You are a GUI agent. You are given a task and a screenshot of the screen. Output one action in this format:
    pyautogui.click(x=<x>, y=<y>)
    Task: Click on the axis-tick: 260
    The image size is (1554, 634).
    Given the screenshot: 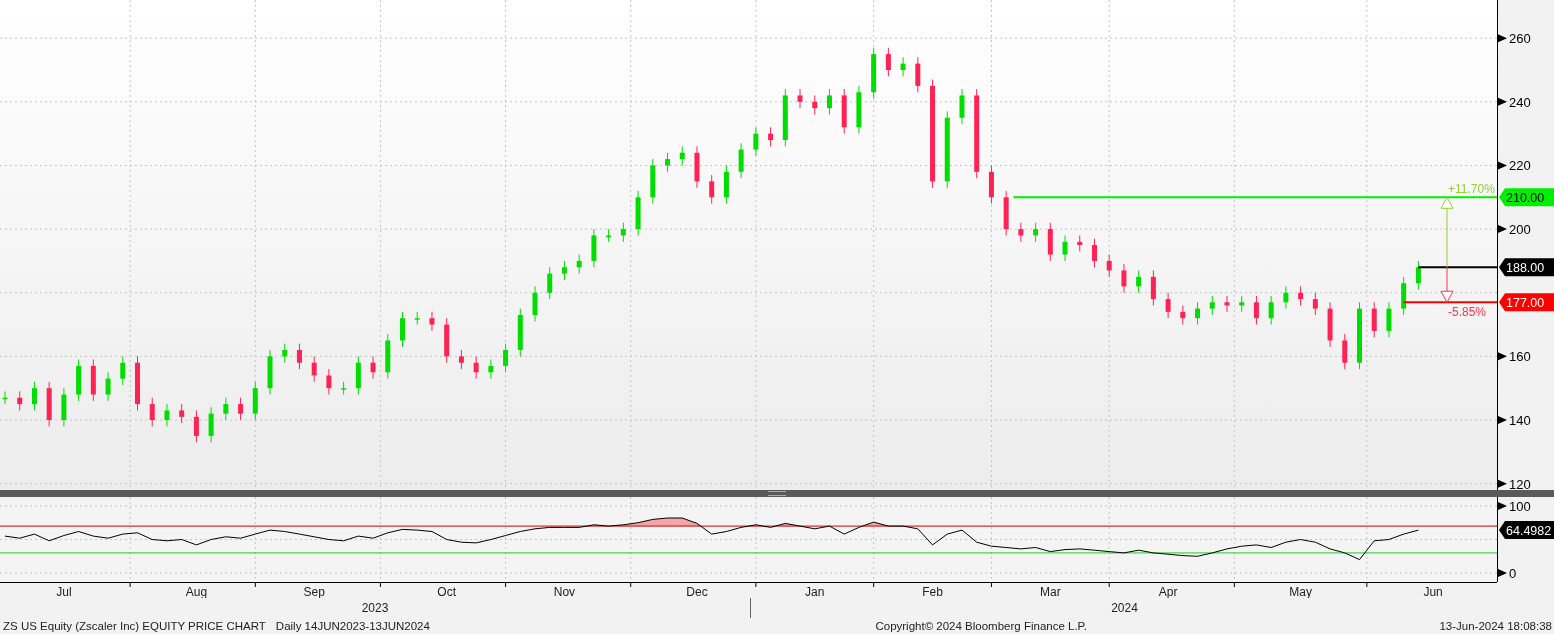 What is the action you would take?
    pyautogui.click(x=1514, y=39)
    